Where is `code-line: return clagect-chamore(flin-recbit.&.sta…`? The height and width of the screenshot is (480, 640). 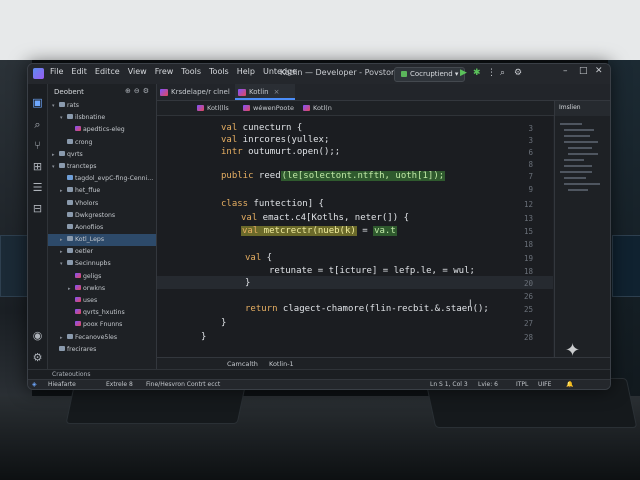
code-line: return clagect-chamore(flin-recbit.&.sta… is located at coordinates (367, 309).